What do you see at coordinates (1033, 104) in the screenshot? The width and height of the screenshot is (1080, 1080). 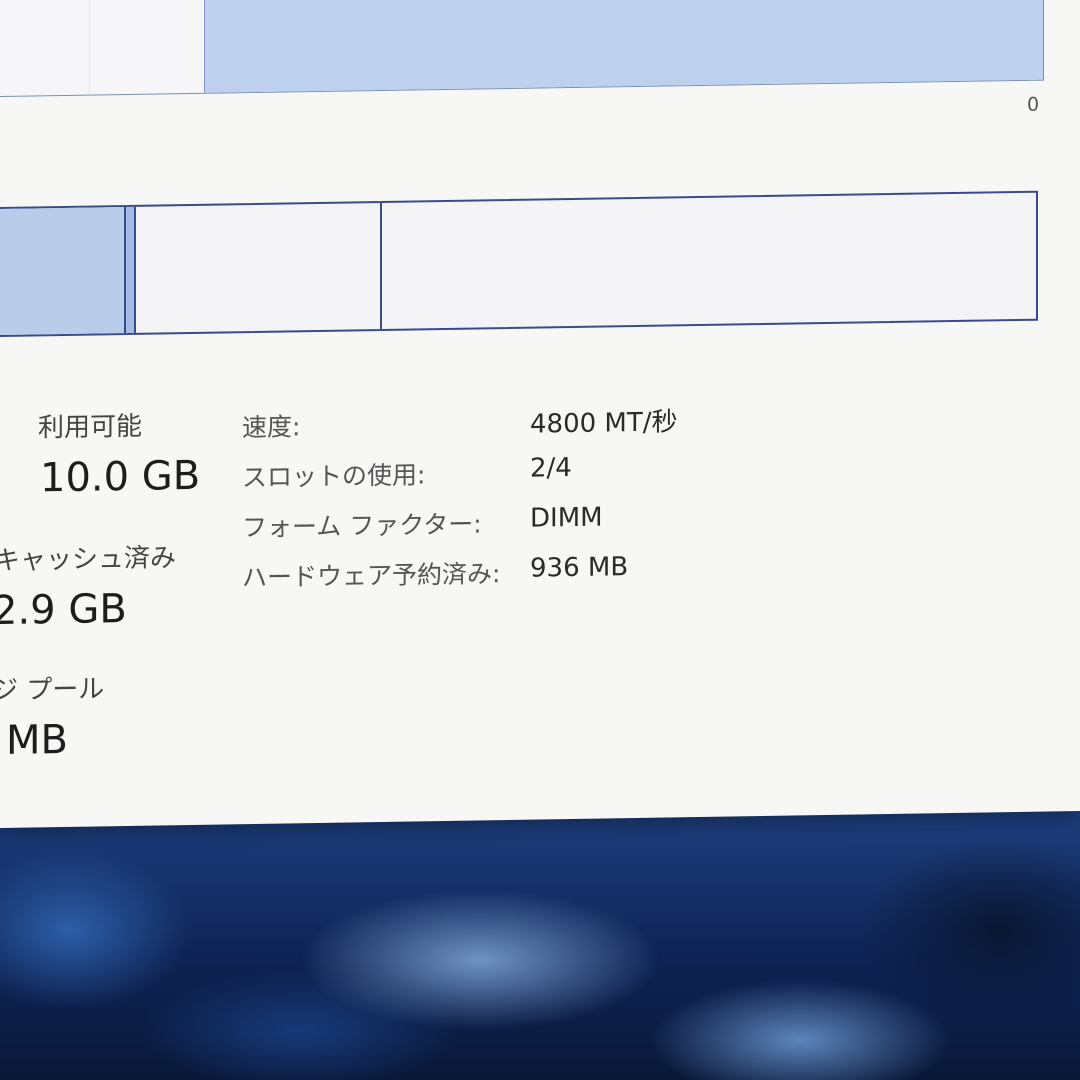 I see `graph-axis-min-label: 0` at bounding box center [1033, 104].